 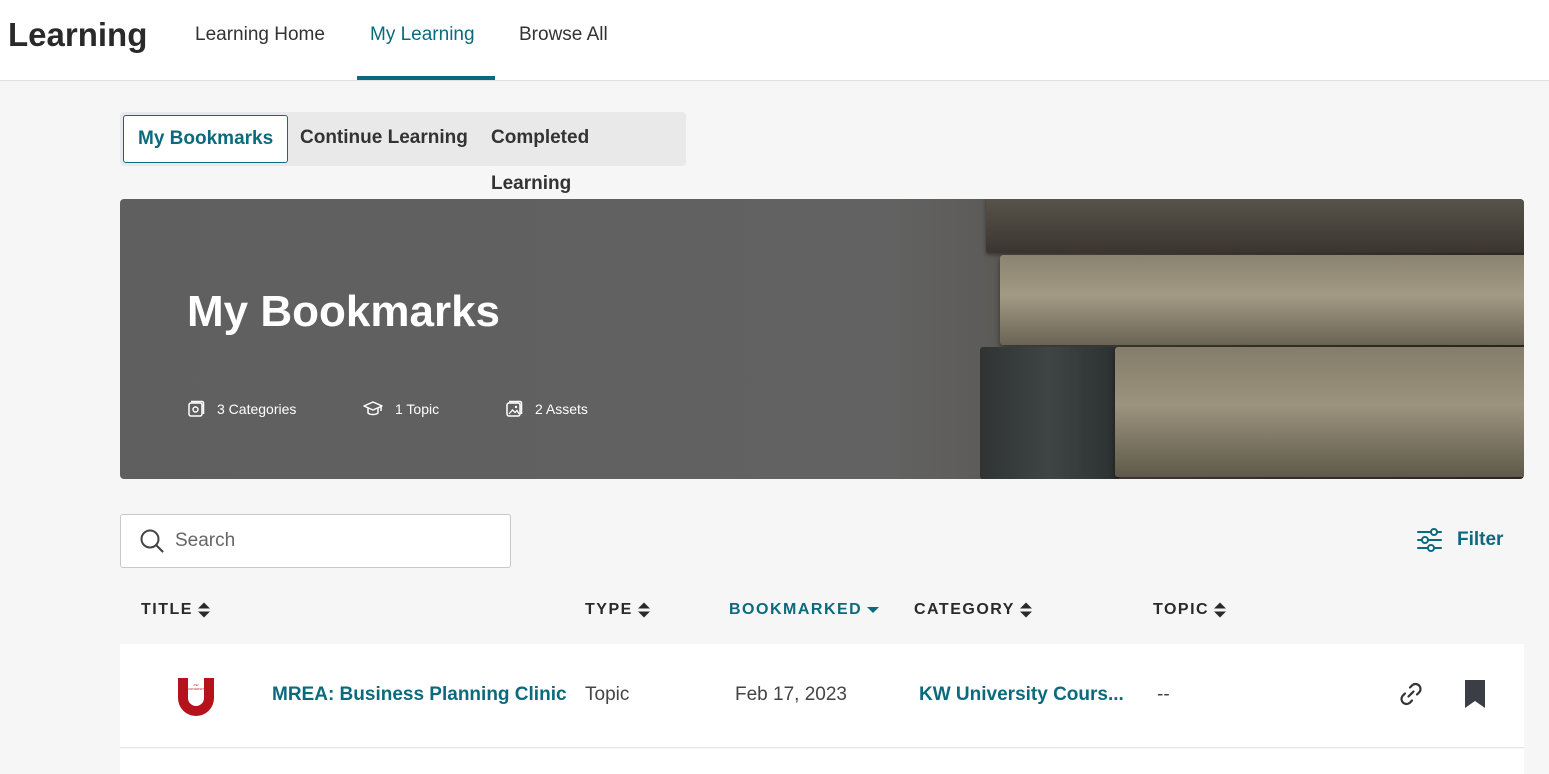 I want to click on category-icon, so click(x=196, y=408).